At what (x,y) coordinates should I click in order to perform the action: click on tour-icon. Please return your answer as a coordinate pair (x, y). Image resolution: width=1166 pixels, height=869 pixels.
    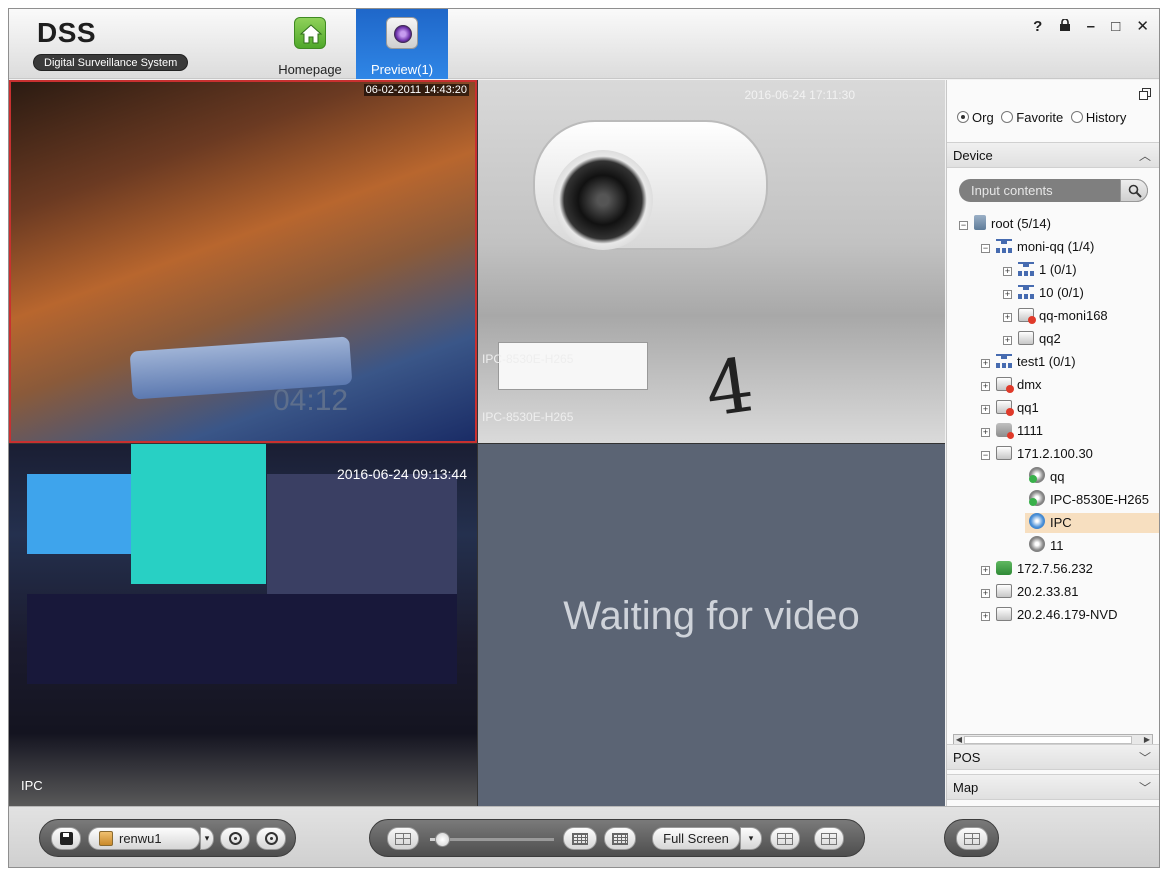
    Looking at the image, I should click on (235, 838).